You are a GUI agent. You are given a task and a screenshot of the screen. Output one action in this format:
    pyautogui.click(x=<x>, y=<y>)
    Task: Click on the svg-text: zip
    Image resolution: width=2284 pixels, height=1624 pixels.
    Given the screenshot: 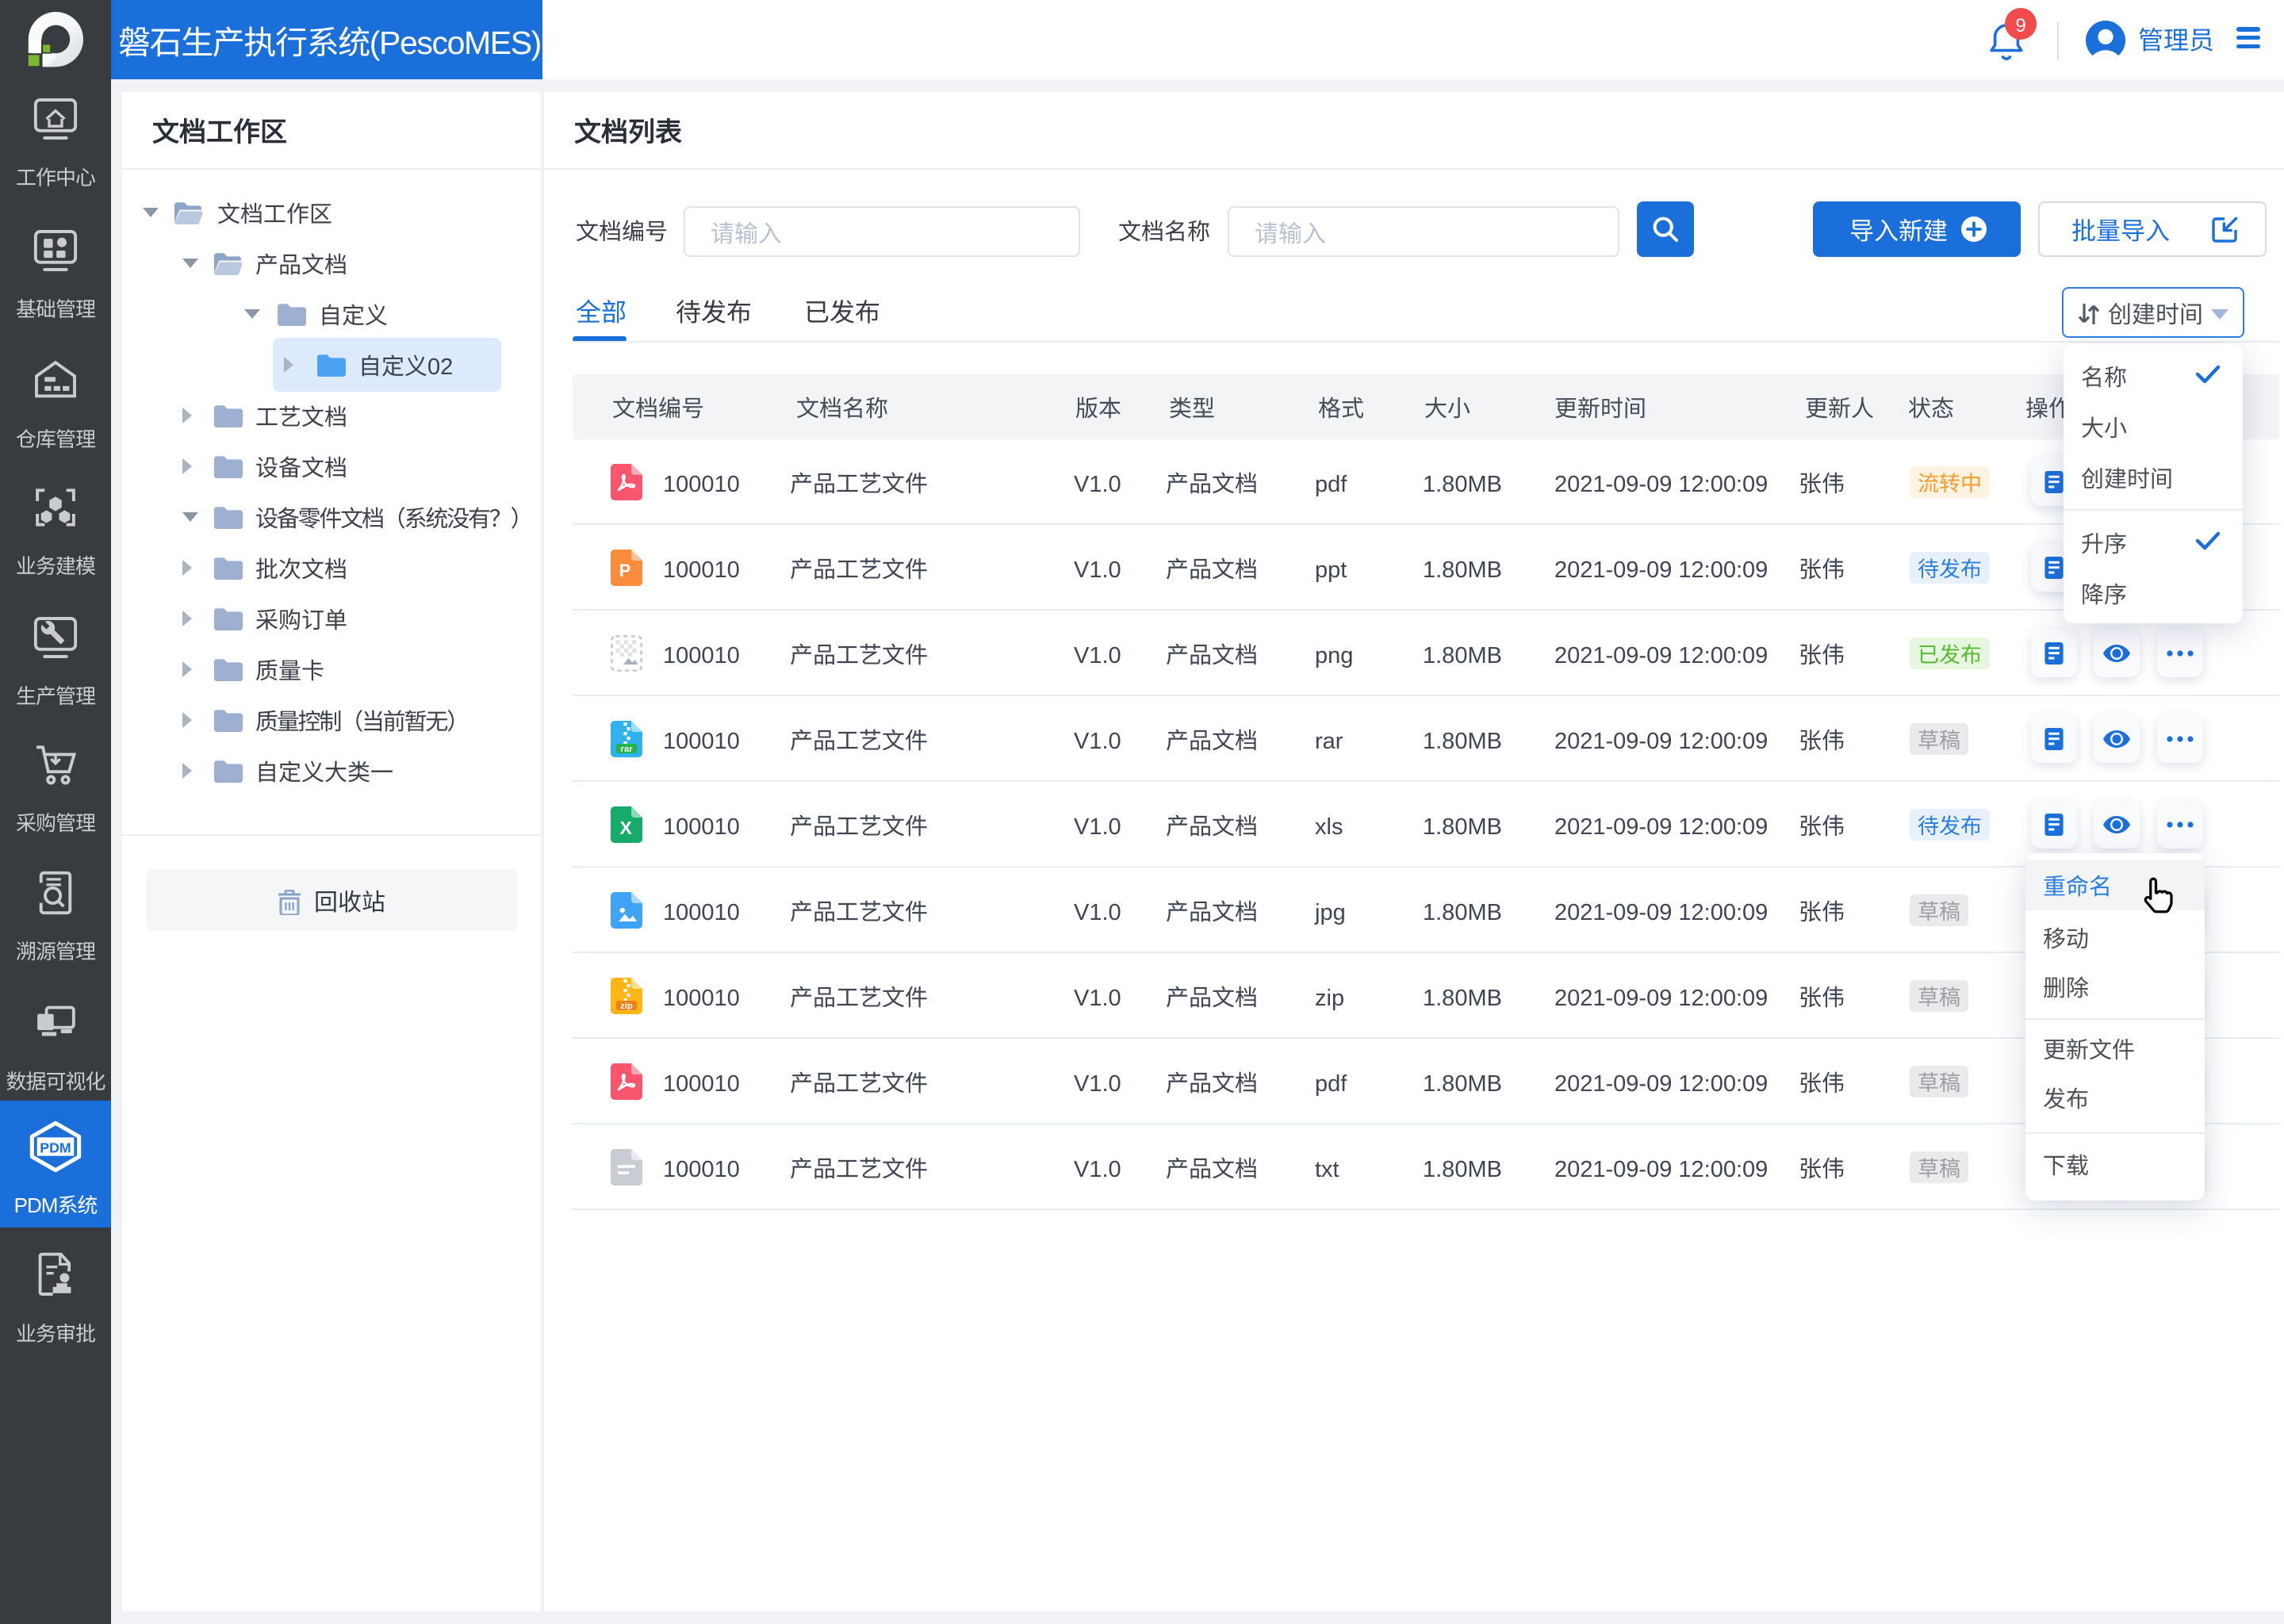 What is the action you would take?
    pyautogui.click(x=626, y=1006)
    